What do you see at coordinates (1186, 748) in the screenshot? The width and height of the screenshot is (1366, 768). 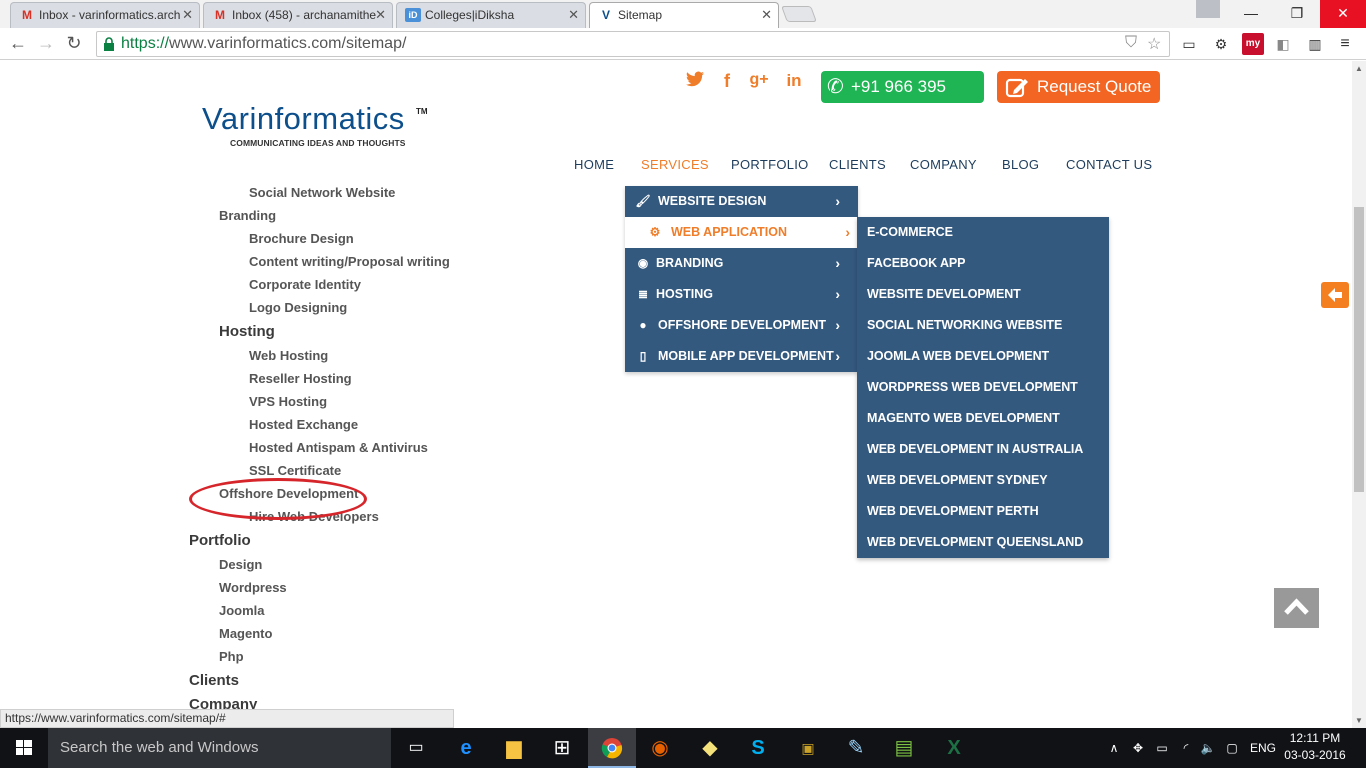 I see `wifi-icon: ◜` at bounding box center [1186, 748].